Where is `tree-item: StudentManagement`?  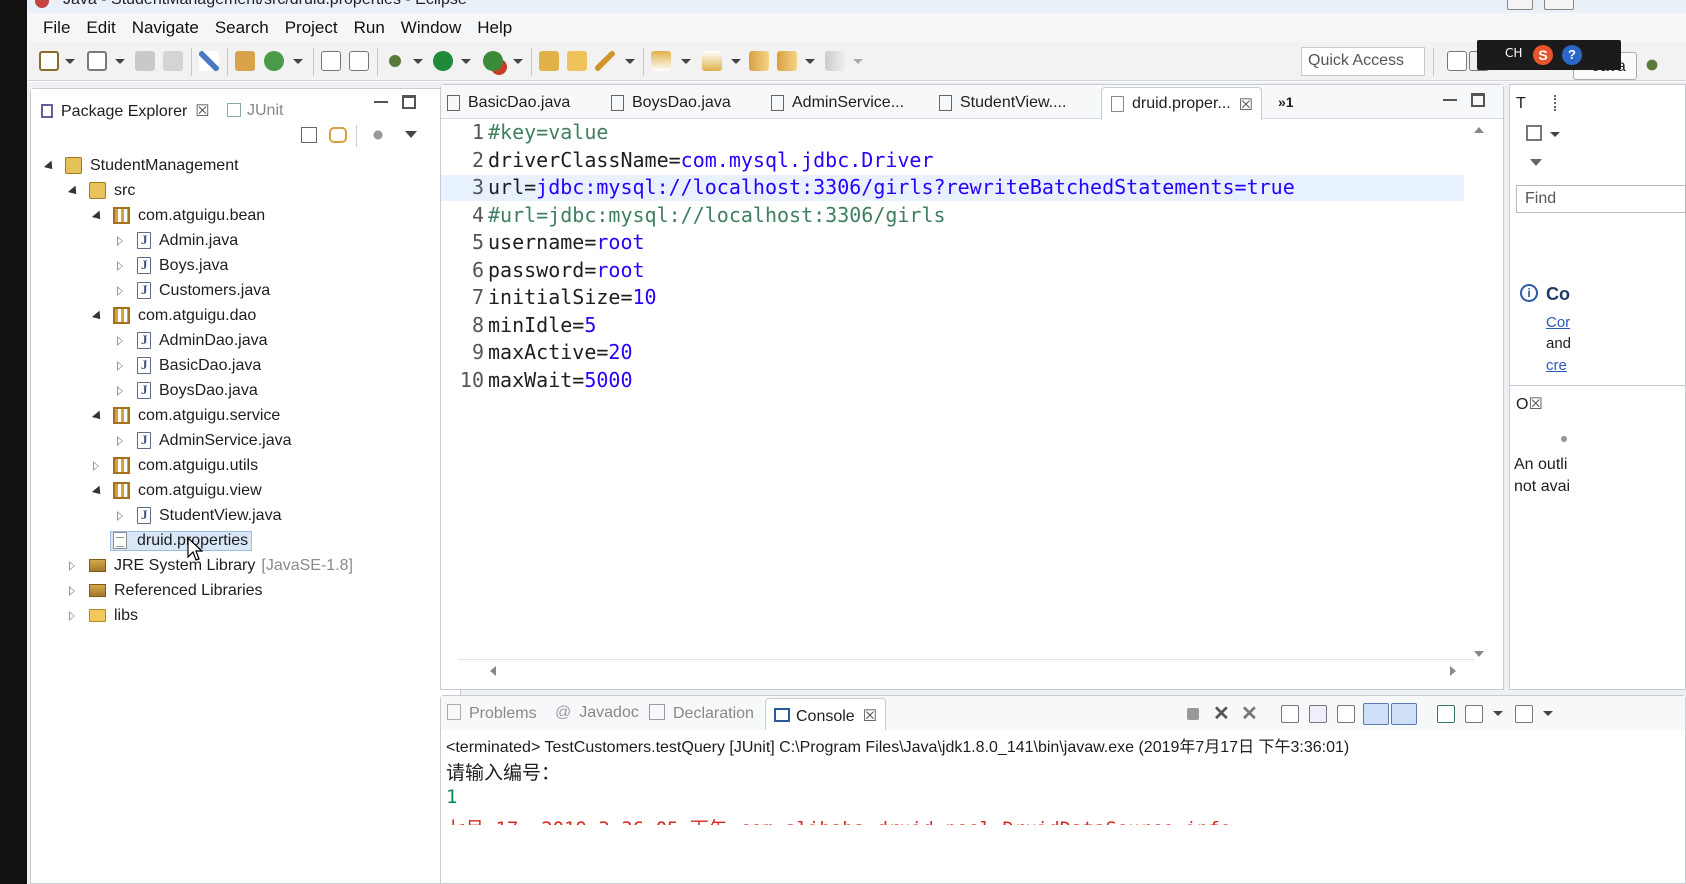 tree-item: StudentManagement is located at coordinates (141, 165).